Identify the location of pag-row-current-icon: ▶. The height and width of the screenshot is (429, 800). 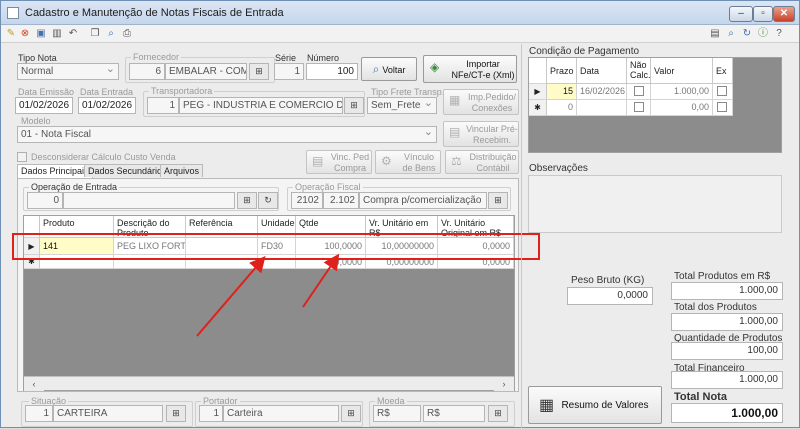
(538, 92).